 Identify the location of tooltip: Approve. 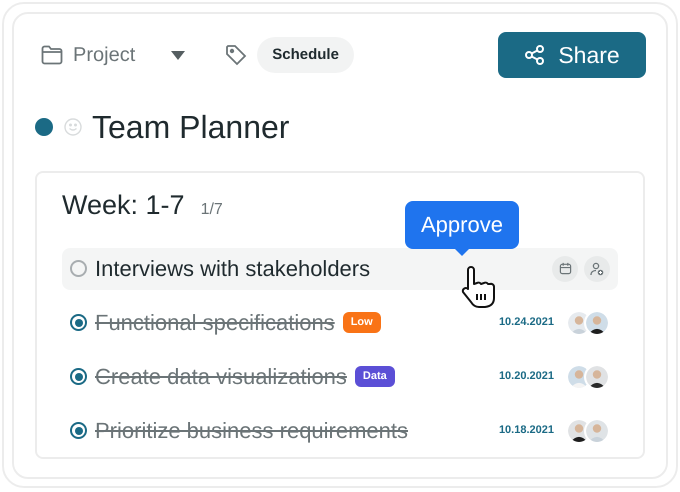
(462, 224).